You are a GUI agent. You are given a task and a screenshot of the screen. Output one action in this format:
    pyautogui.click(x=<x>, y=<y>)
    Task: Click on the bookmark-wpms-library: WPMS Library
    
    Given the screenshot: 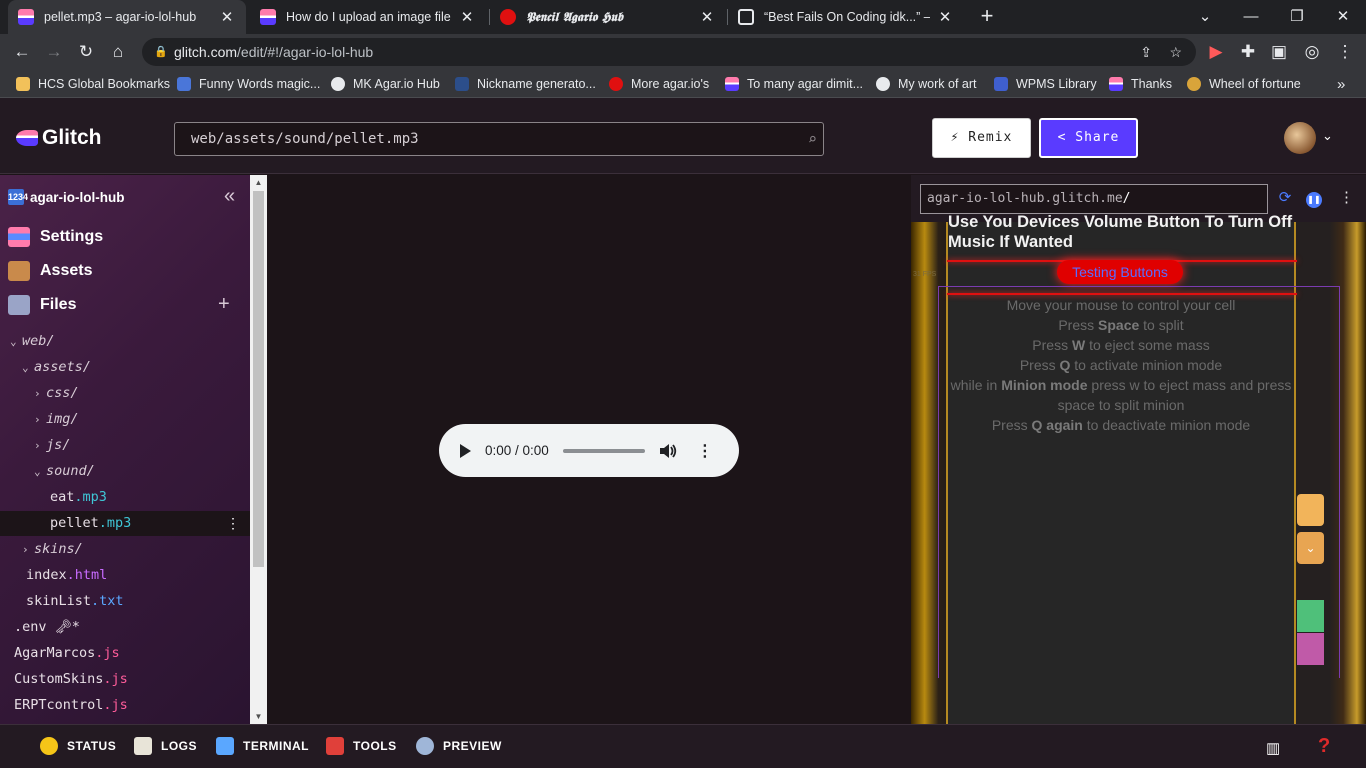 What is the action you would take?
    pyautogui.click(x=1045, y=84)
    